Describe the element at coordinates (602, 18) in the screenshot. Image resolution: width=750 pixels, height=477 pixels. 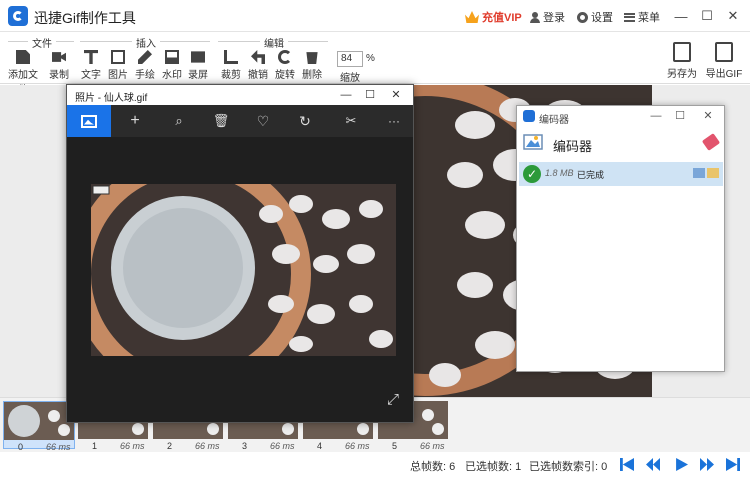
I see `settings-label: 设置` at that location.